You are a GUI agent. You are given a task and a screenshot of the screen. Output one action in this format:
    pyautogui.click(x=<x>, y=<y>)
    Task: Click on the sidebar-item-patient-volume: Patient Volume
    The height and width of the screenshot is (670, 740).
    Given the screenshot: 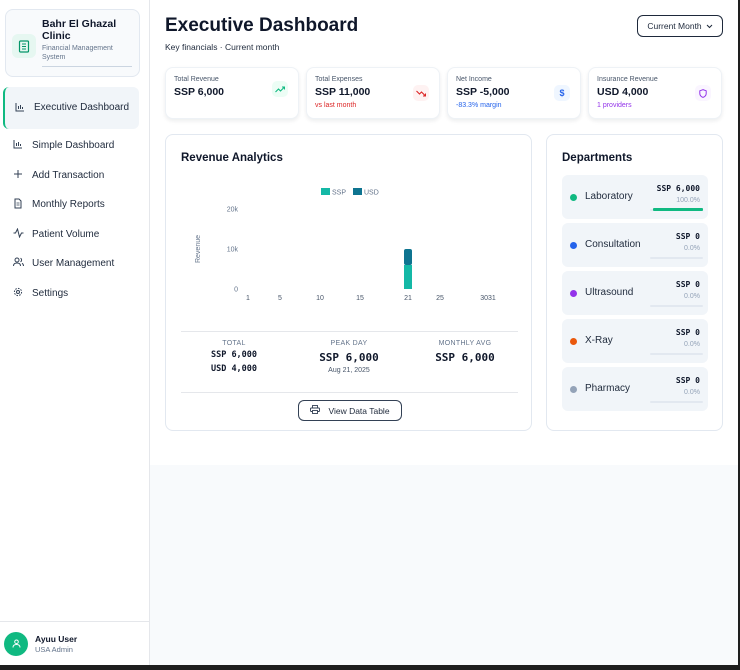 What is the action you would take?
    pyautogui.click(x=74, y=235)
    